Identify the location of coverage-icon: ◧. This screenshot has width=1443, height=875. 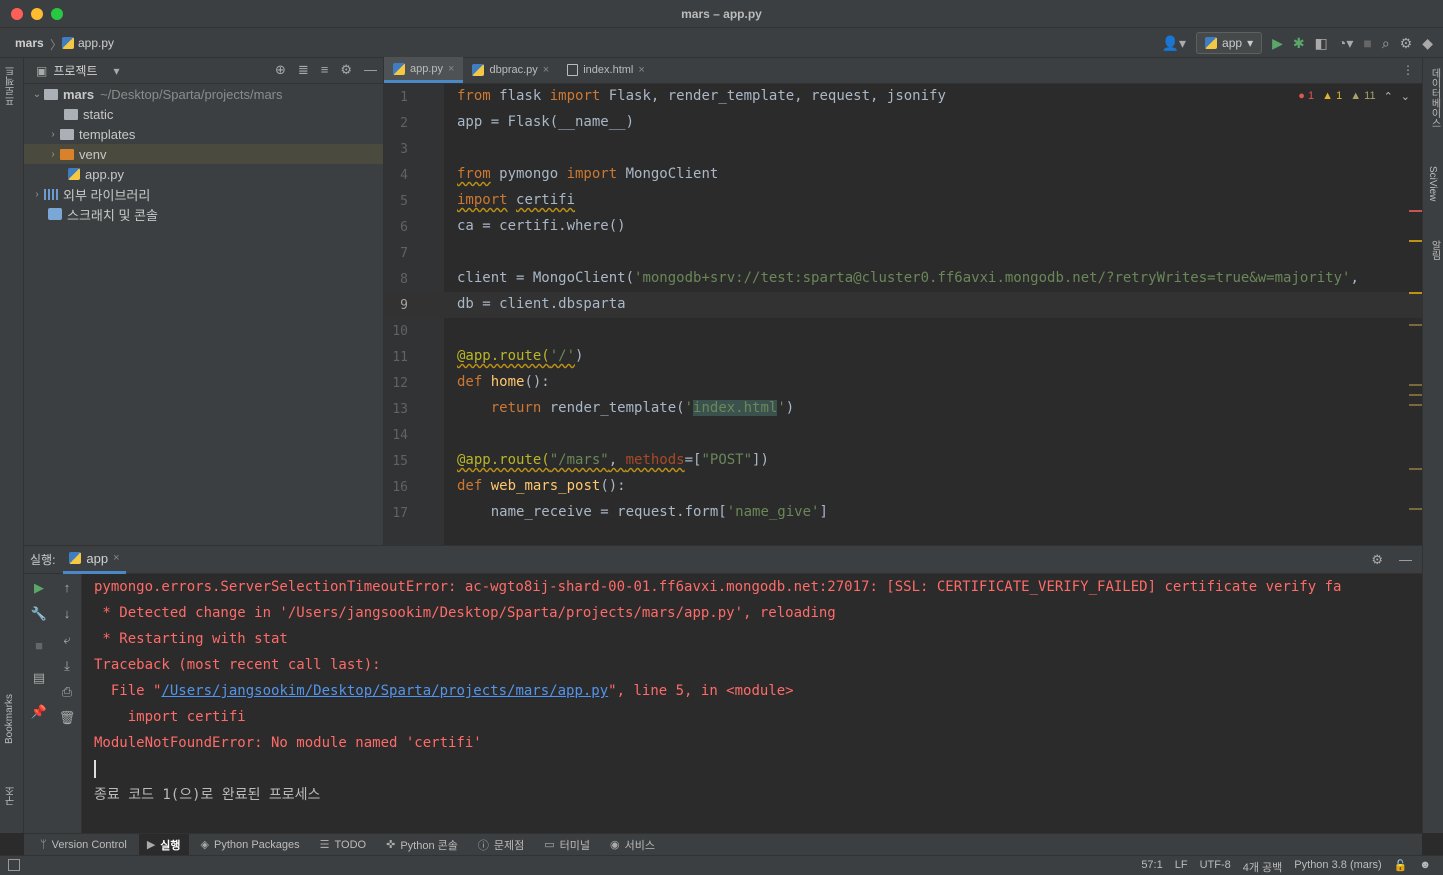
(1321, 43).